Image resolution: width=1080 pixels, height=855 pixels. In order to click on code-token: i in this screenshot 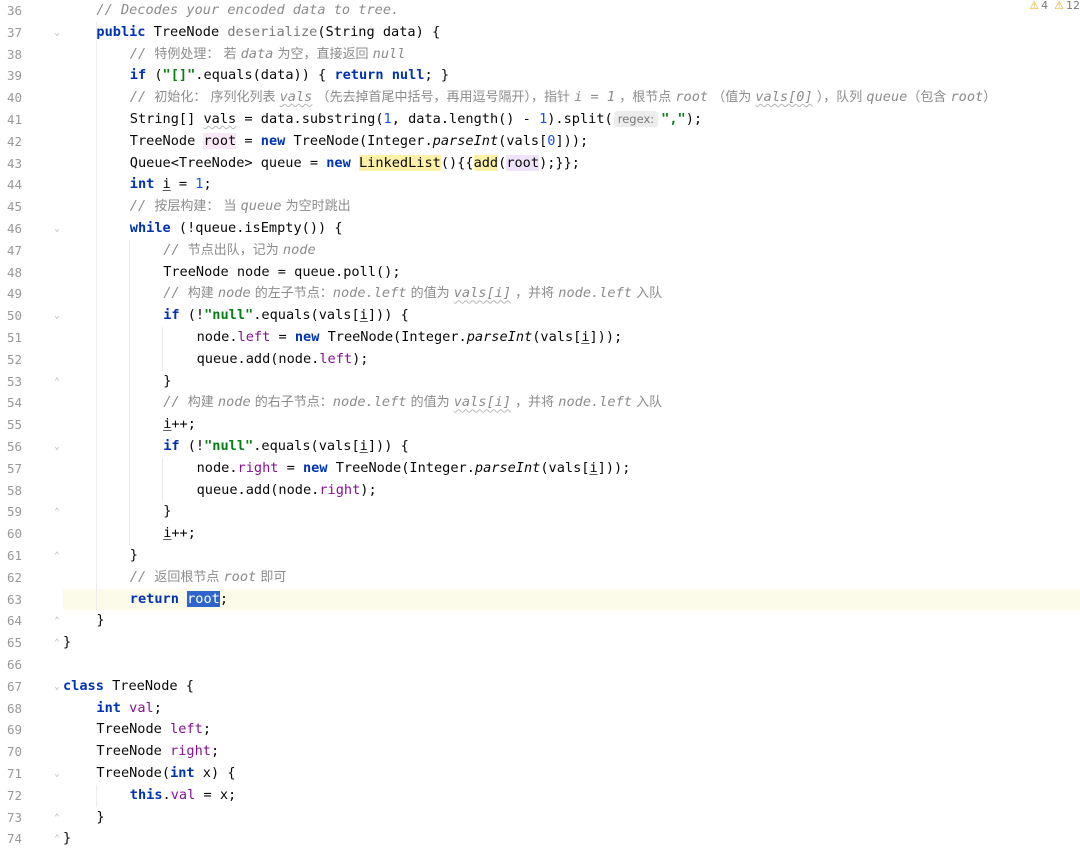, I will do `click(593, 467)`.